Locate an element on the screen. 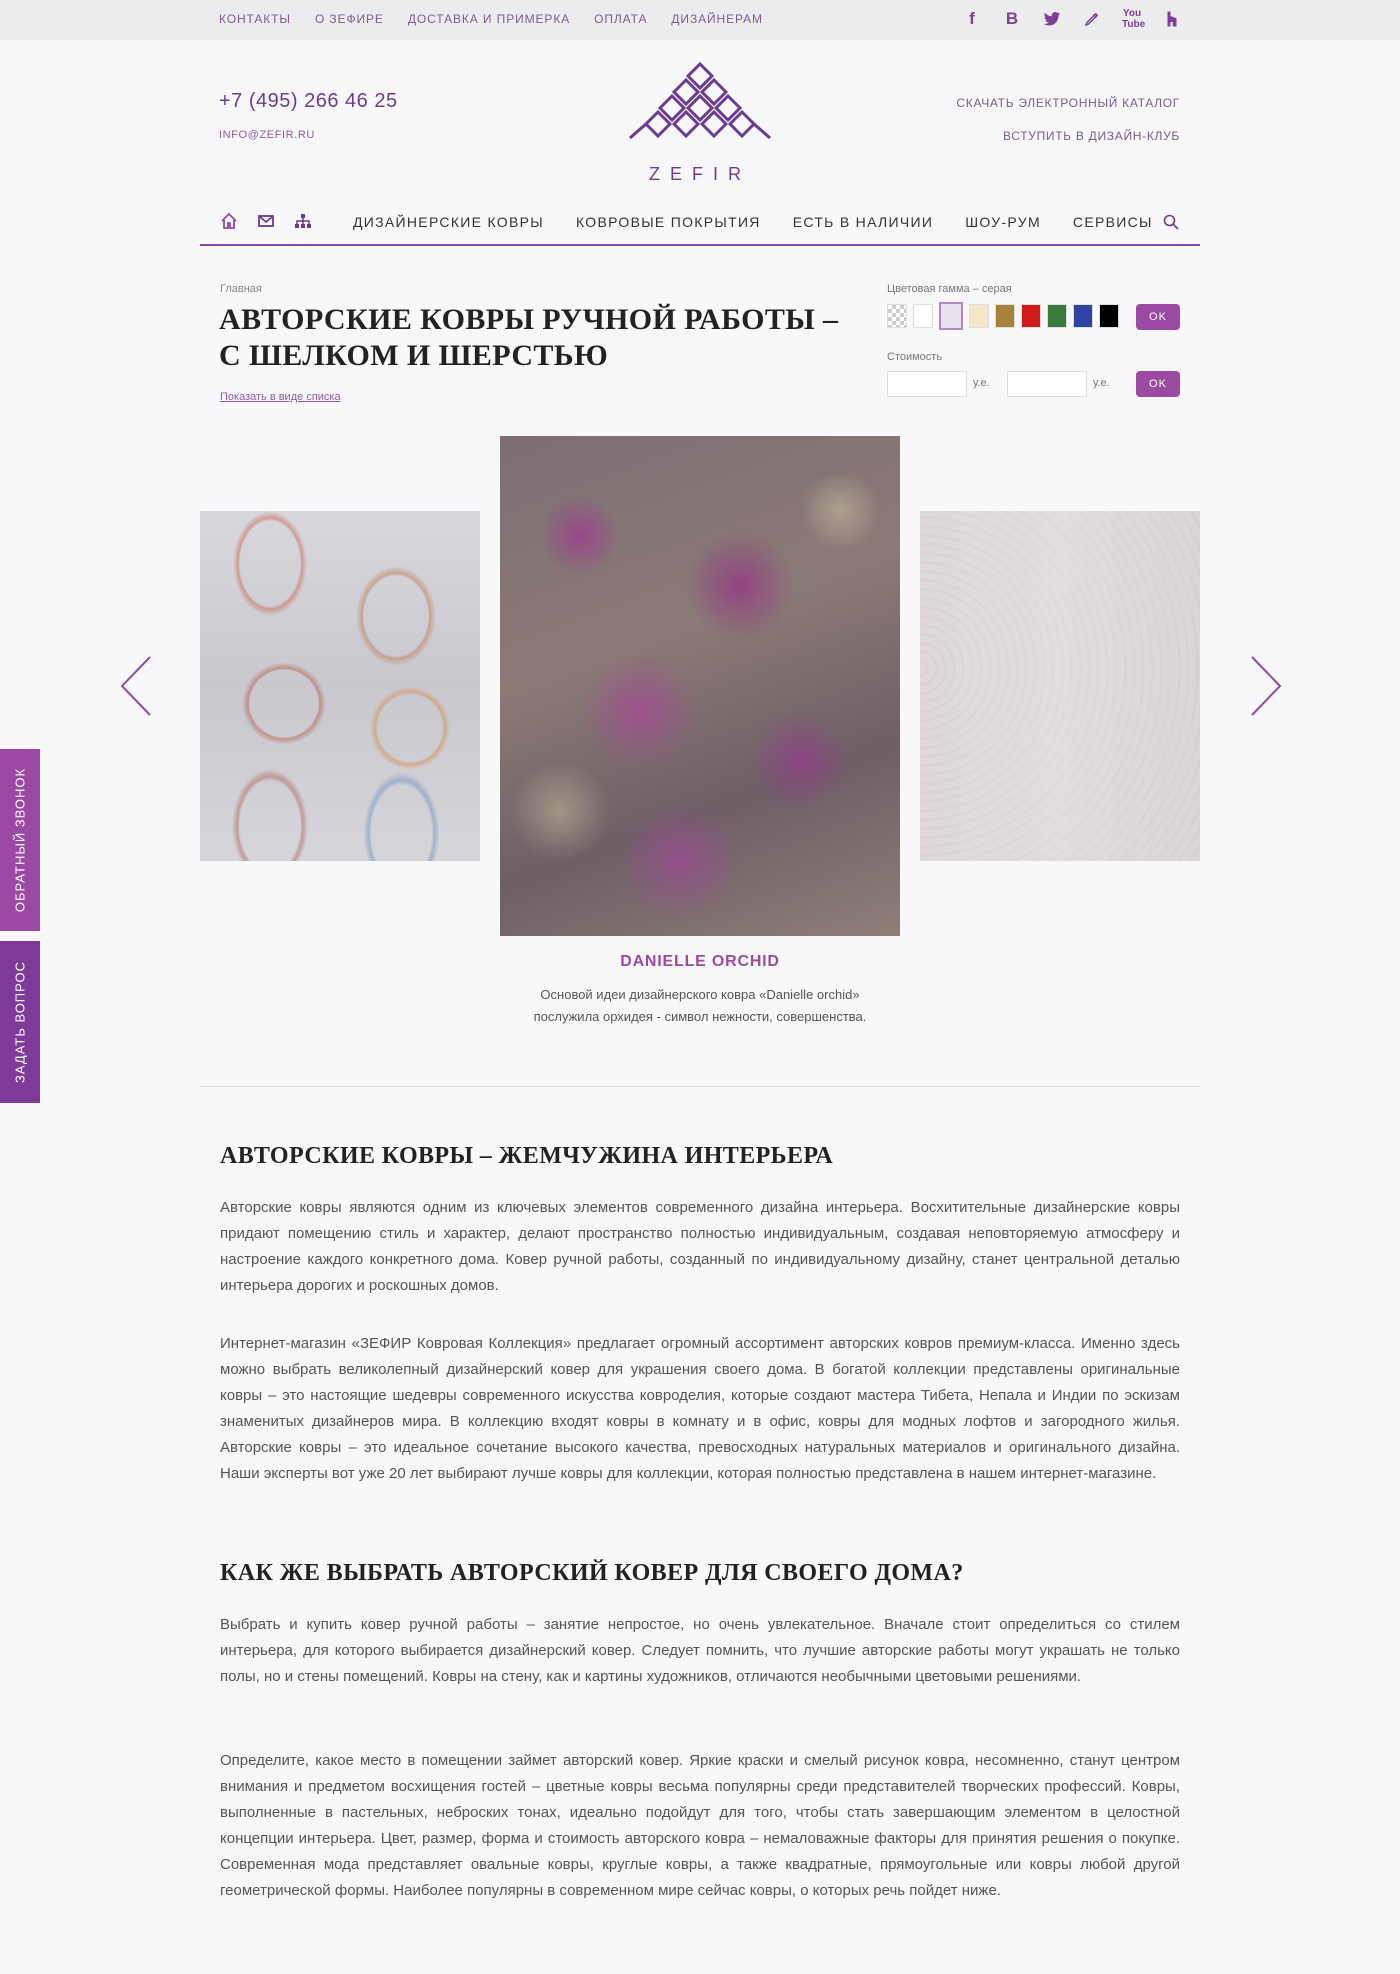  houzz-icon is located at coordinates (1172, 19).